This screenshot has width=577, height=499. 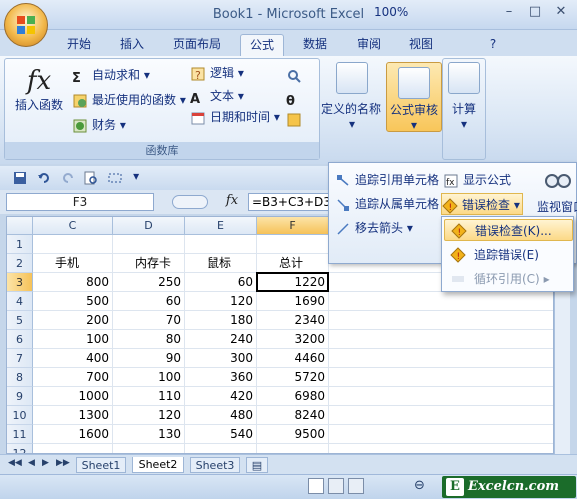 I want to click on column-header-f: F, so click(x=293, y=226).